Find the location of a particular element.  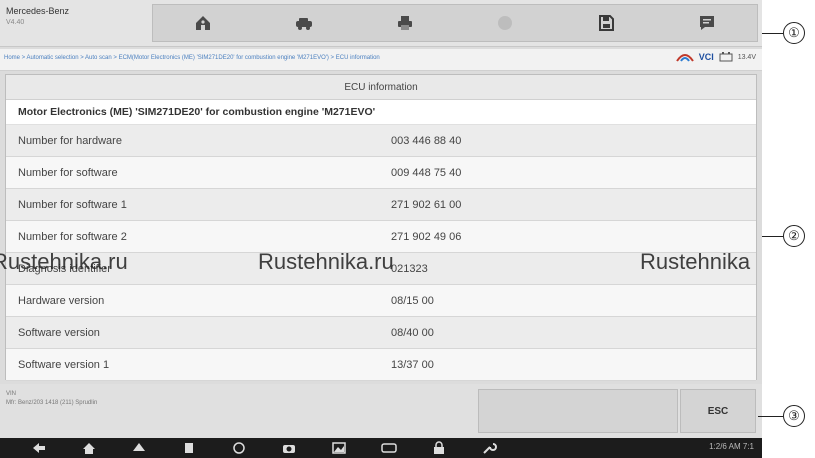

status-icons: VCI 13.4V is located at coordinates (715, 57).